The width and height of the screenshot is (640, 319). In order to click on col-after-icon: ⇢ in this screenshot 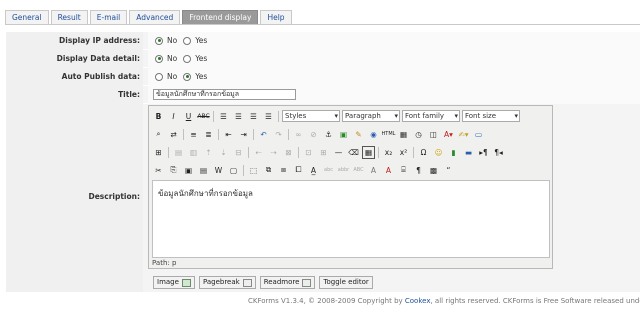, I will do `click(273, 152)`.